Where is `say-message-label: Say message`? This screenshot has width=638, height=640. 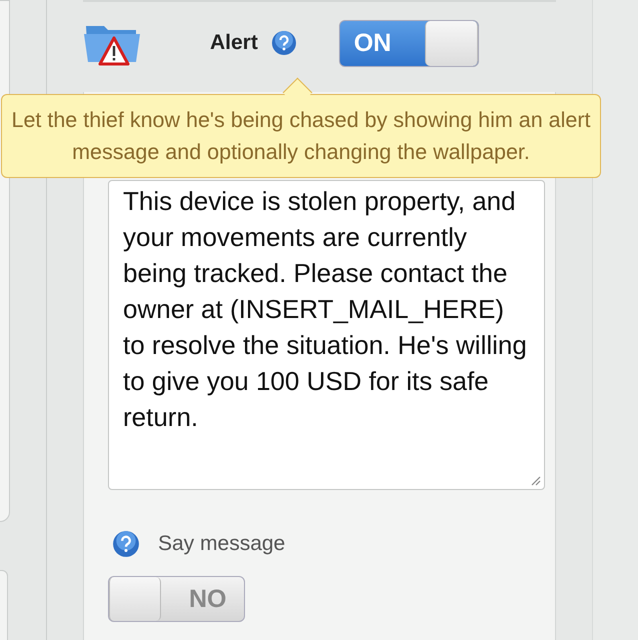
say-message-label: Say message is located at coordinates (222, 544).